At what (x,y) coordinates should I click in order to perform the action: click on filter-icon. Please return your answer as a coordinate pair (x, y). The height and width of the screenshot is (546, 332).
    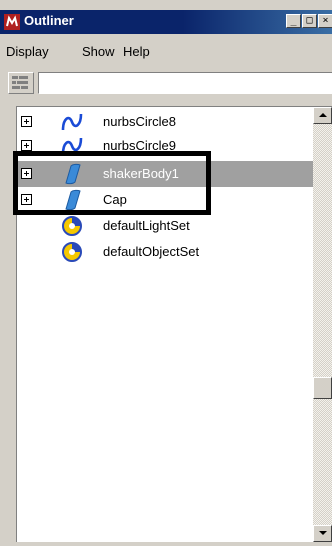
    Looking at the image, I should click on (20, 82).